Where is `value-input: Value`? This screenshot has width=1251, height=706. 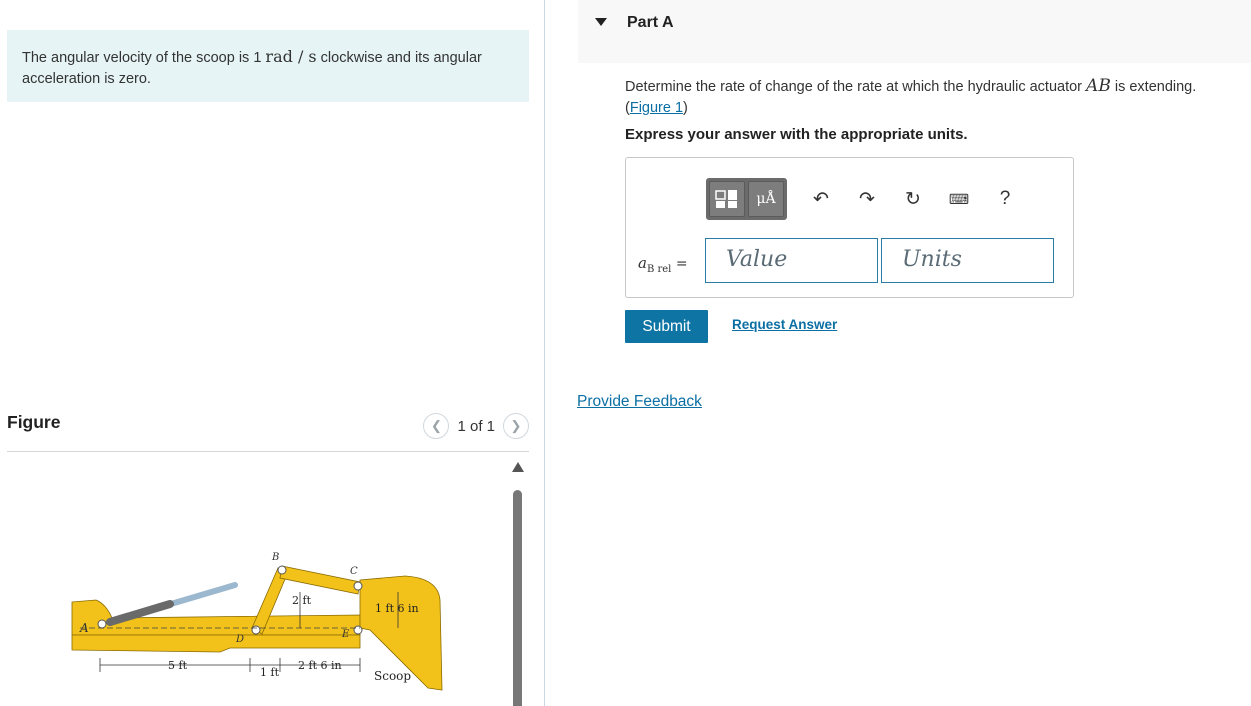 value-input: Value is located at coordinates (791, 260).